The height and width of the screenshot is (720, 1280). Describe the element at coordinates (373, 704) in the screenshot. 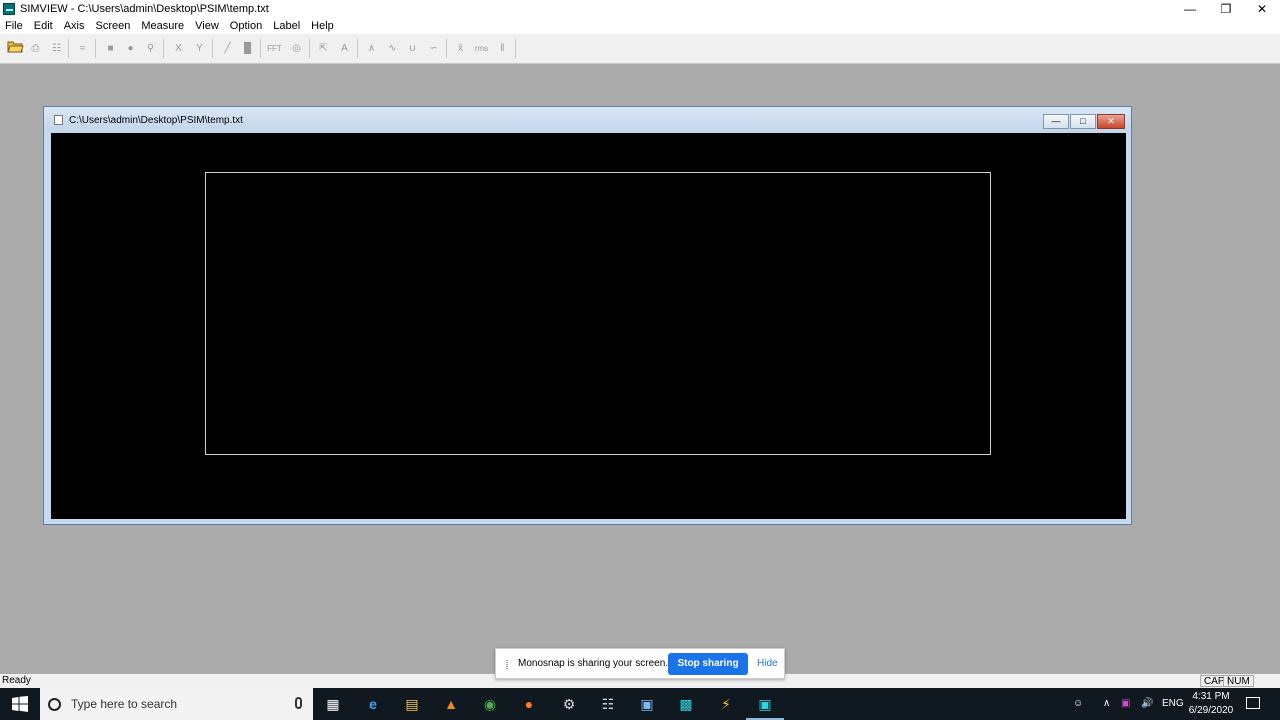

I see `edge-icon: e` at that location.